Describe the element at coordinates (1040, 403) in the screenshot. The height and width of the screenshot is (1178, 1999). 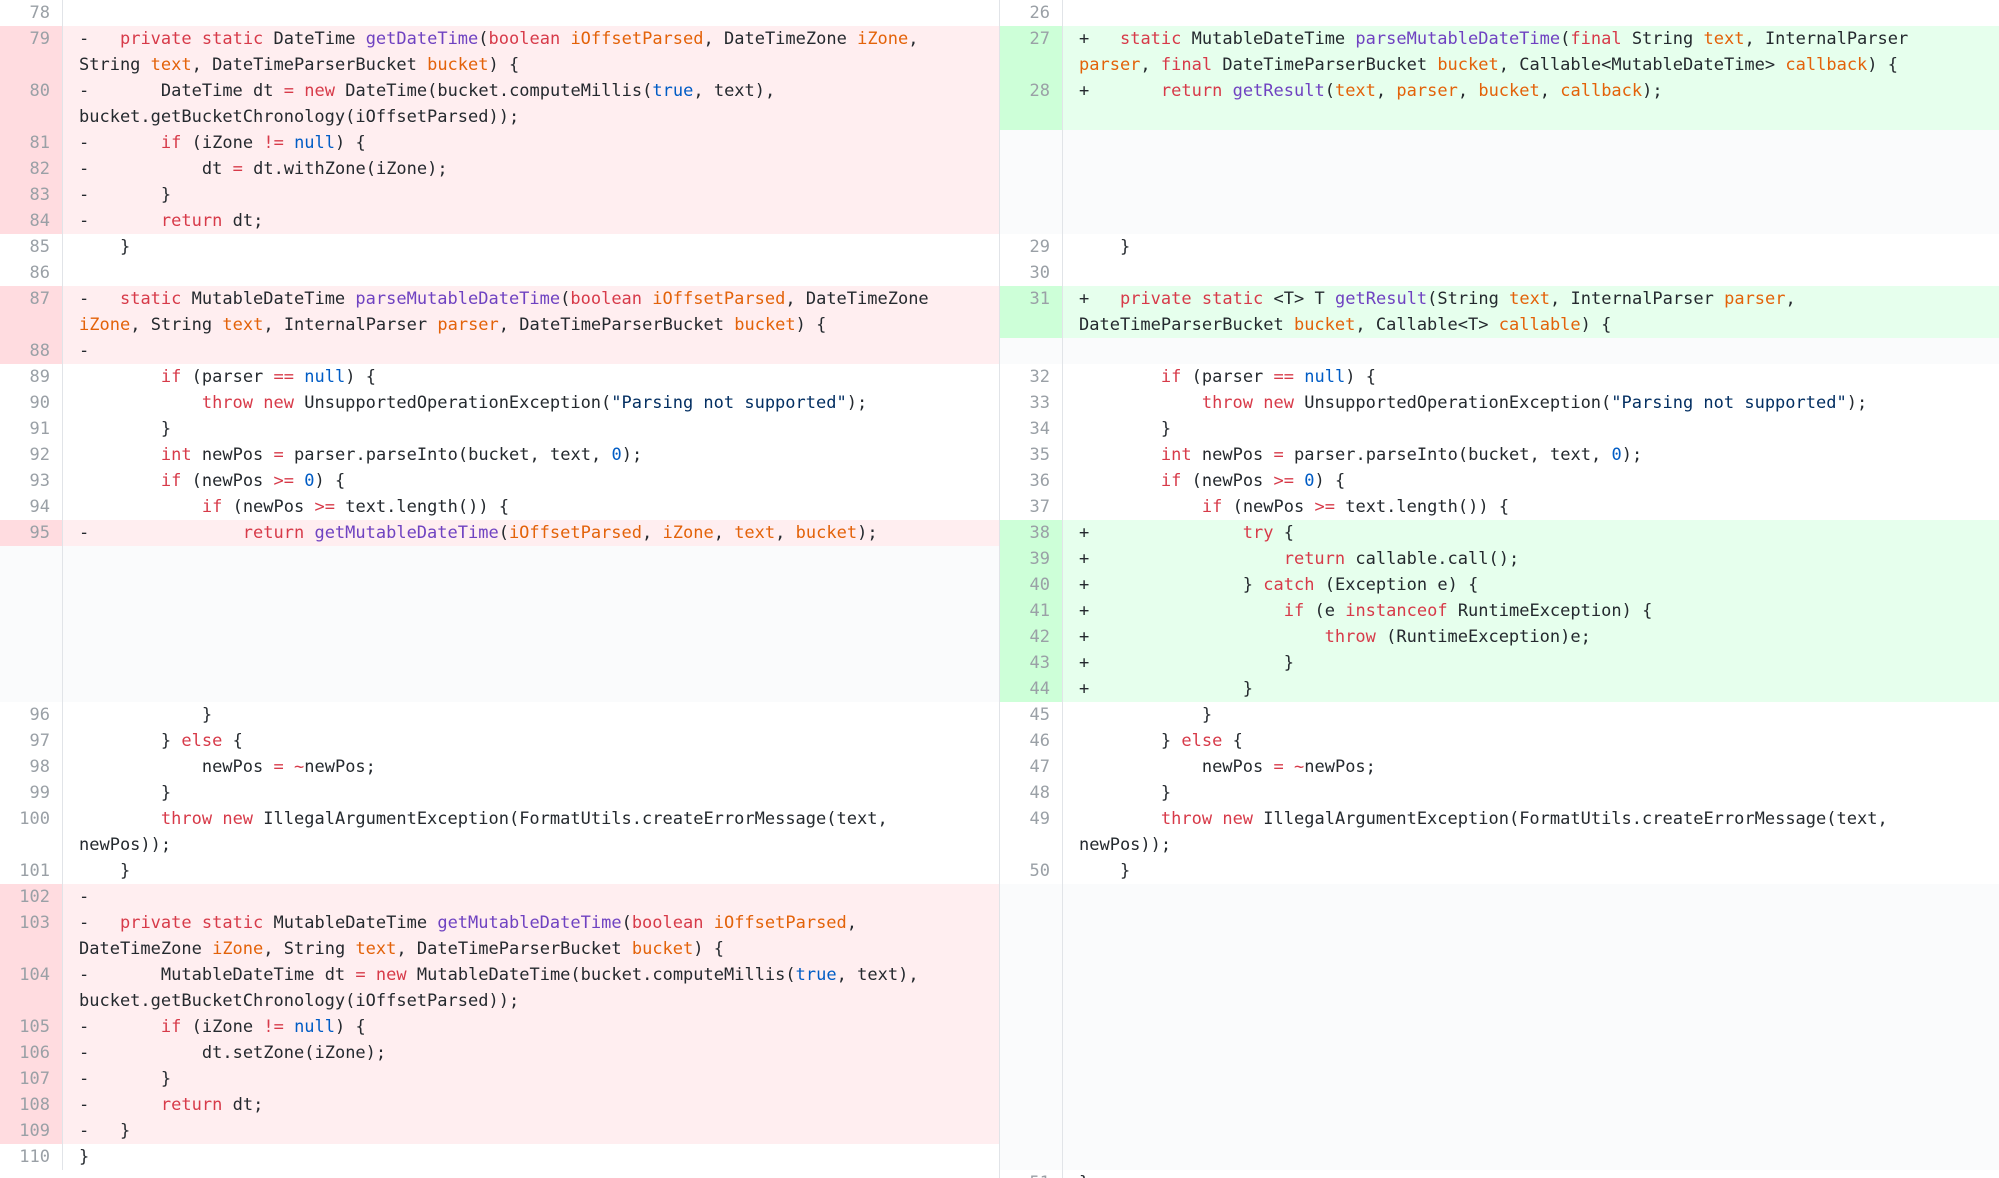
I see `line-number: 33` at that location.